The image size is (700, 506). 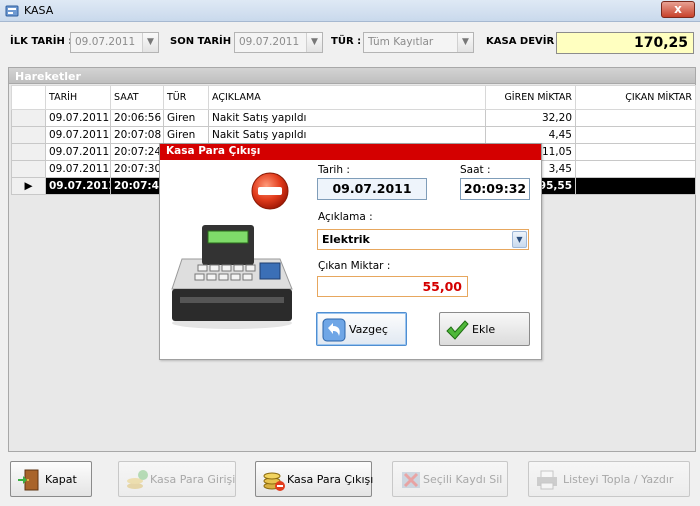 I want to click on cash-in-label: Kasa Para Girişi, so click(x=193, y=479).